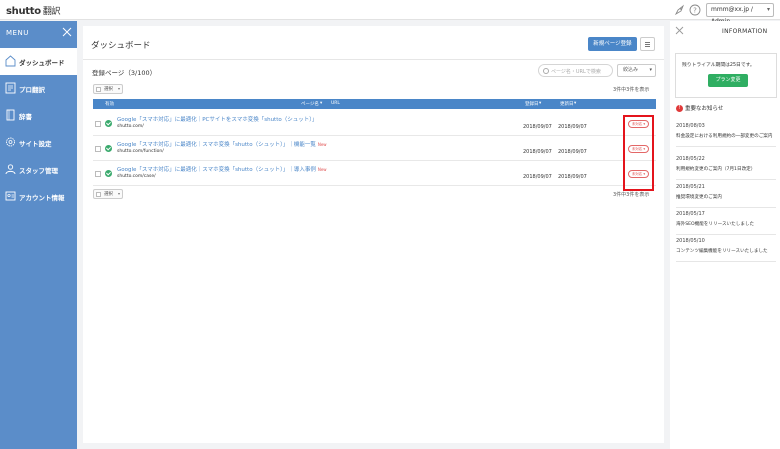  What do you see at coordinates (532, 104) in the screenshot?
I see `header-registered: 登録日` at bounding box center [532, 104].